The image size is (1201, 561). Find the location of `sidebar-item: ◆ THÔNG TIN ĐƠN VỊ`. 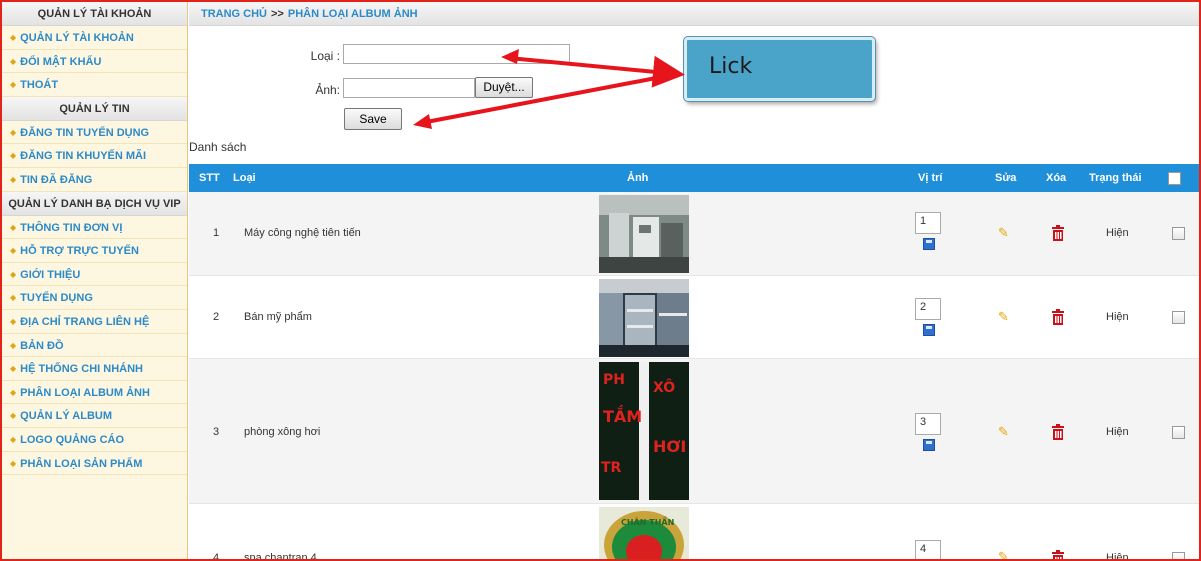

sidebar-item: ◆ THÔNG TIN ĐƠN VỊ is located at coordinates (94, 228).